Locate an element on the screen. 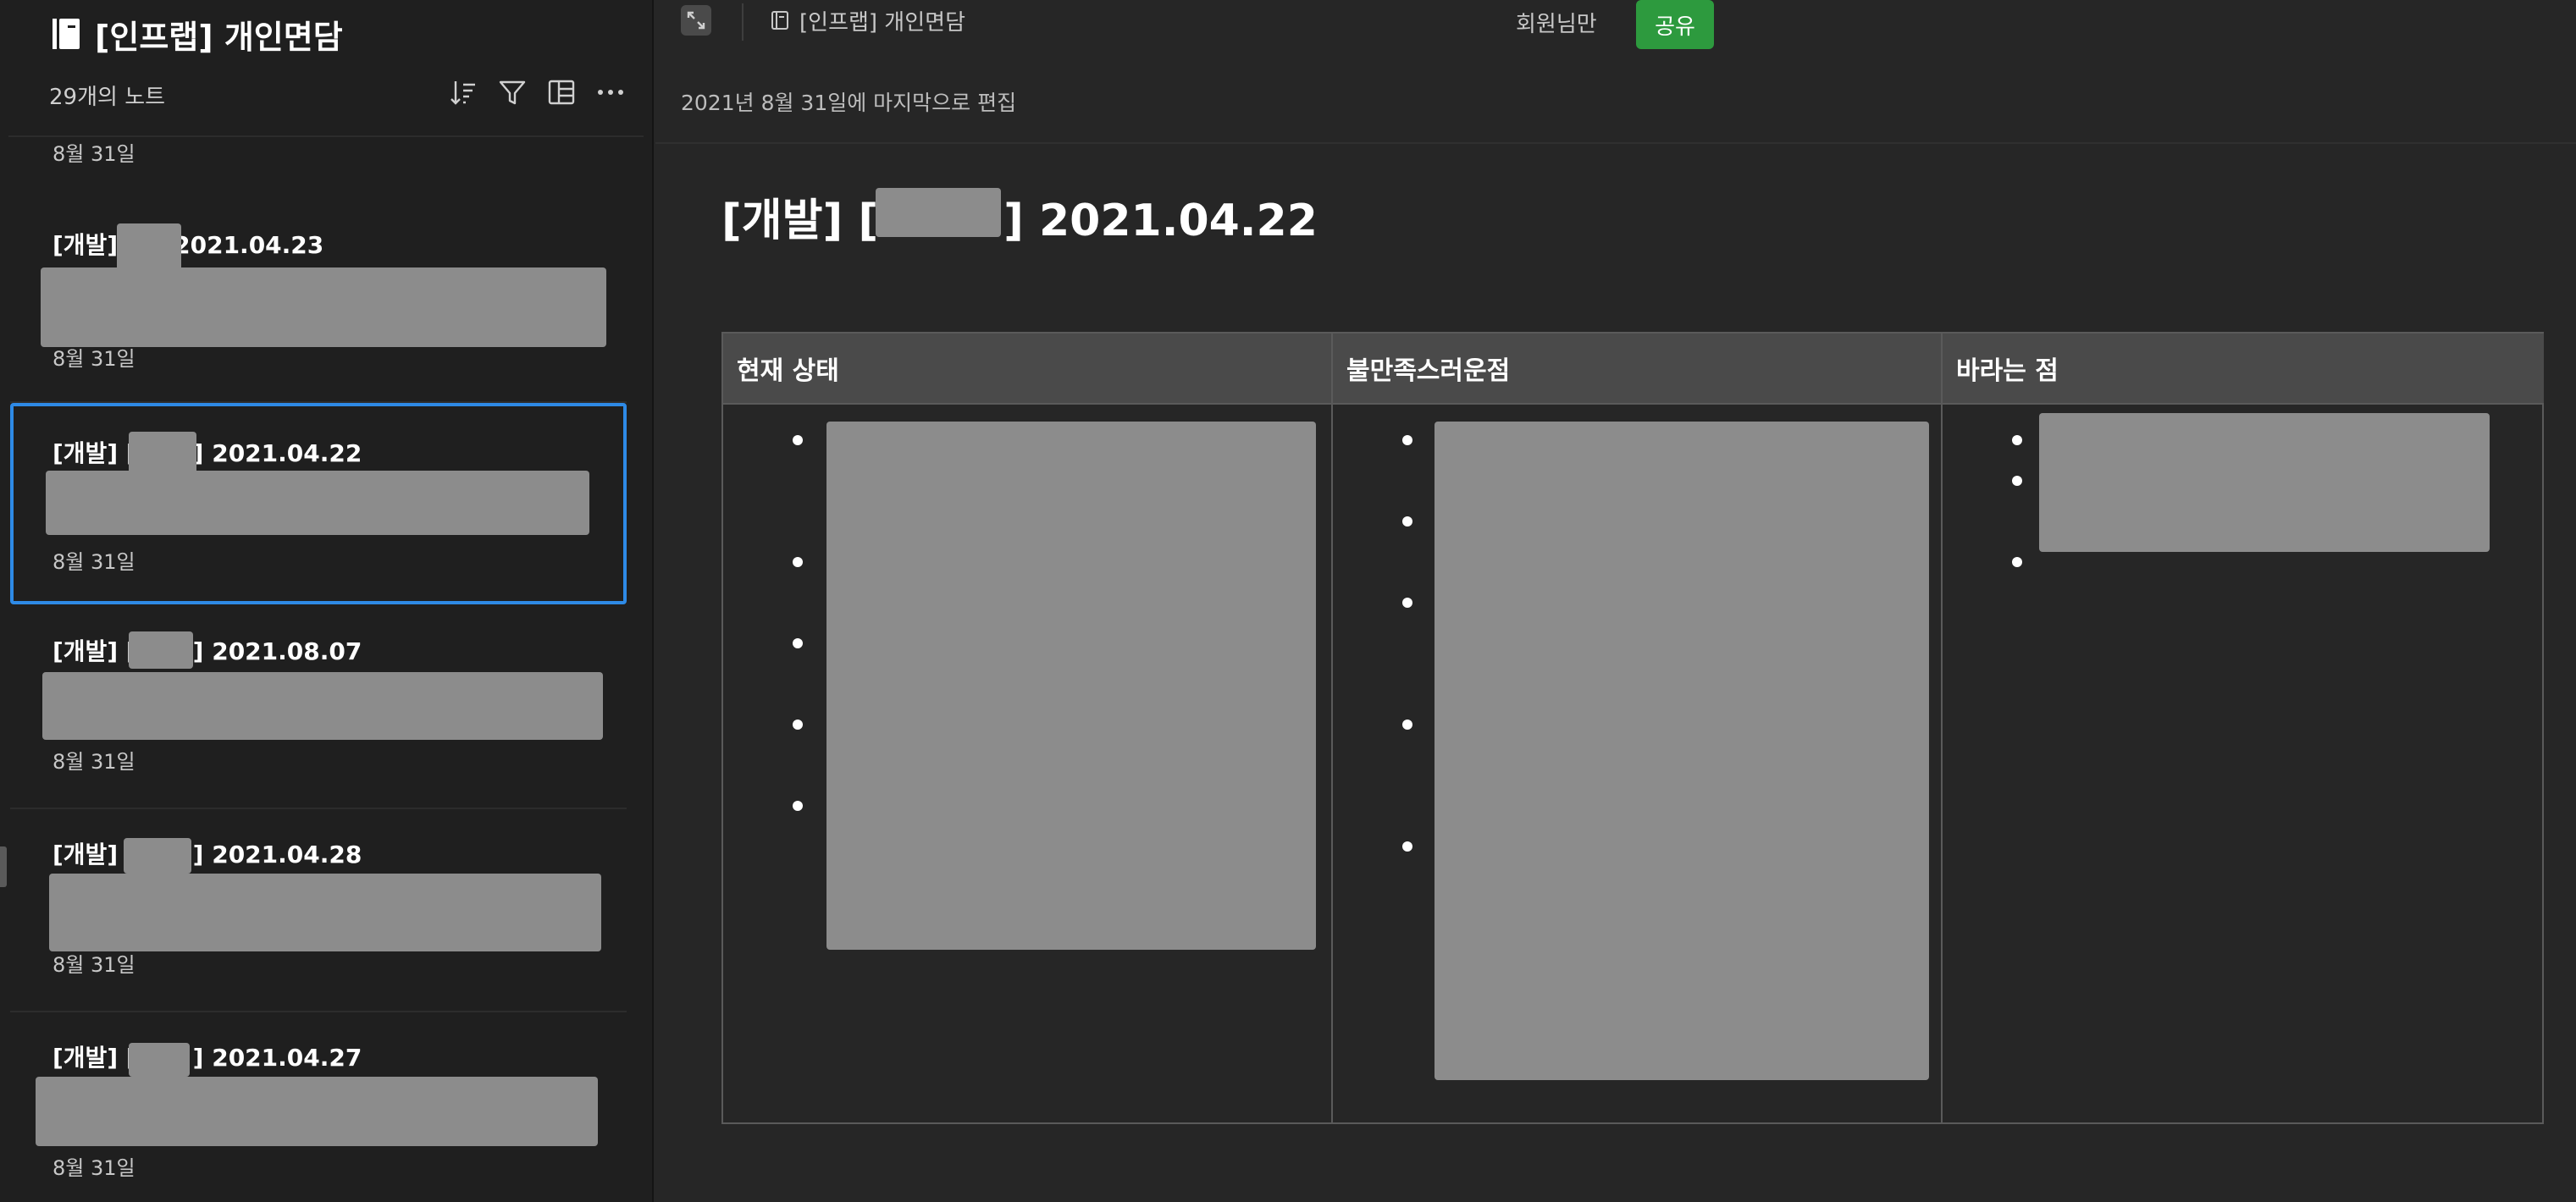 Image resolution: width=2576 pixels, height=1202 pixels. page-title: [개발] [] 2021.04.22 is located at coordinates (1019, 216).